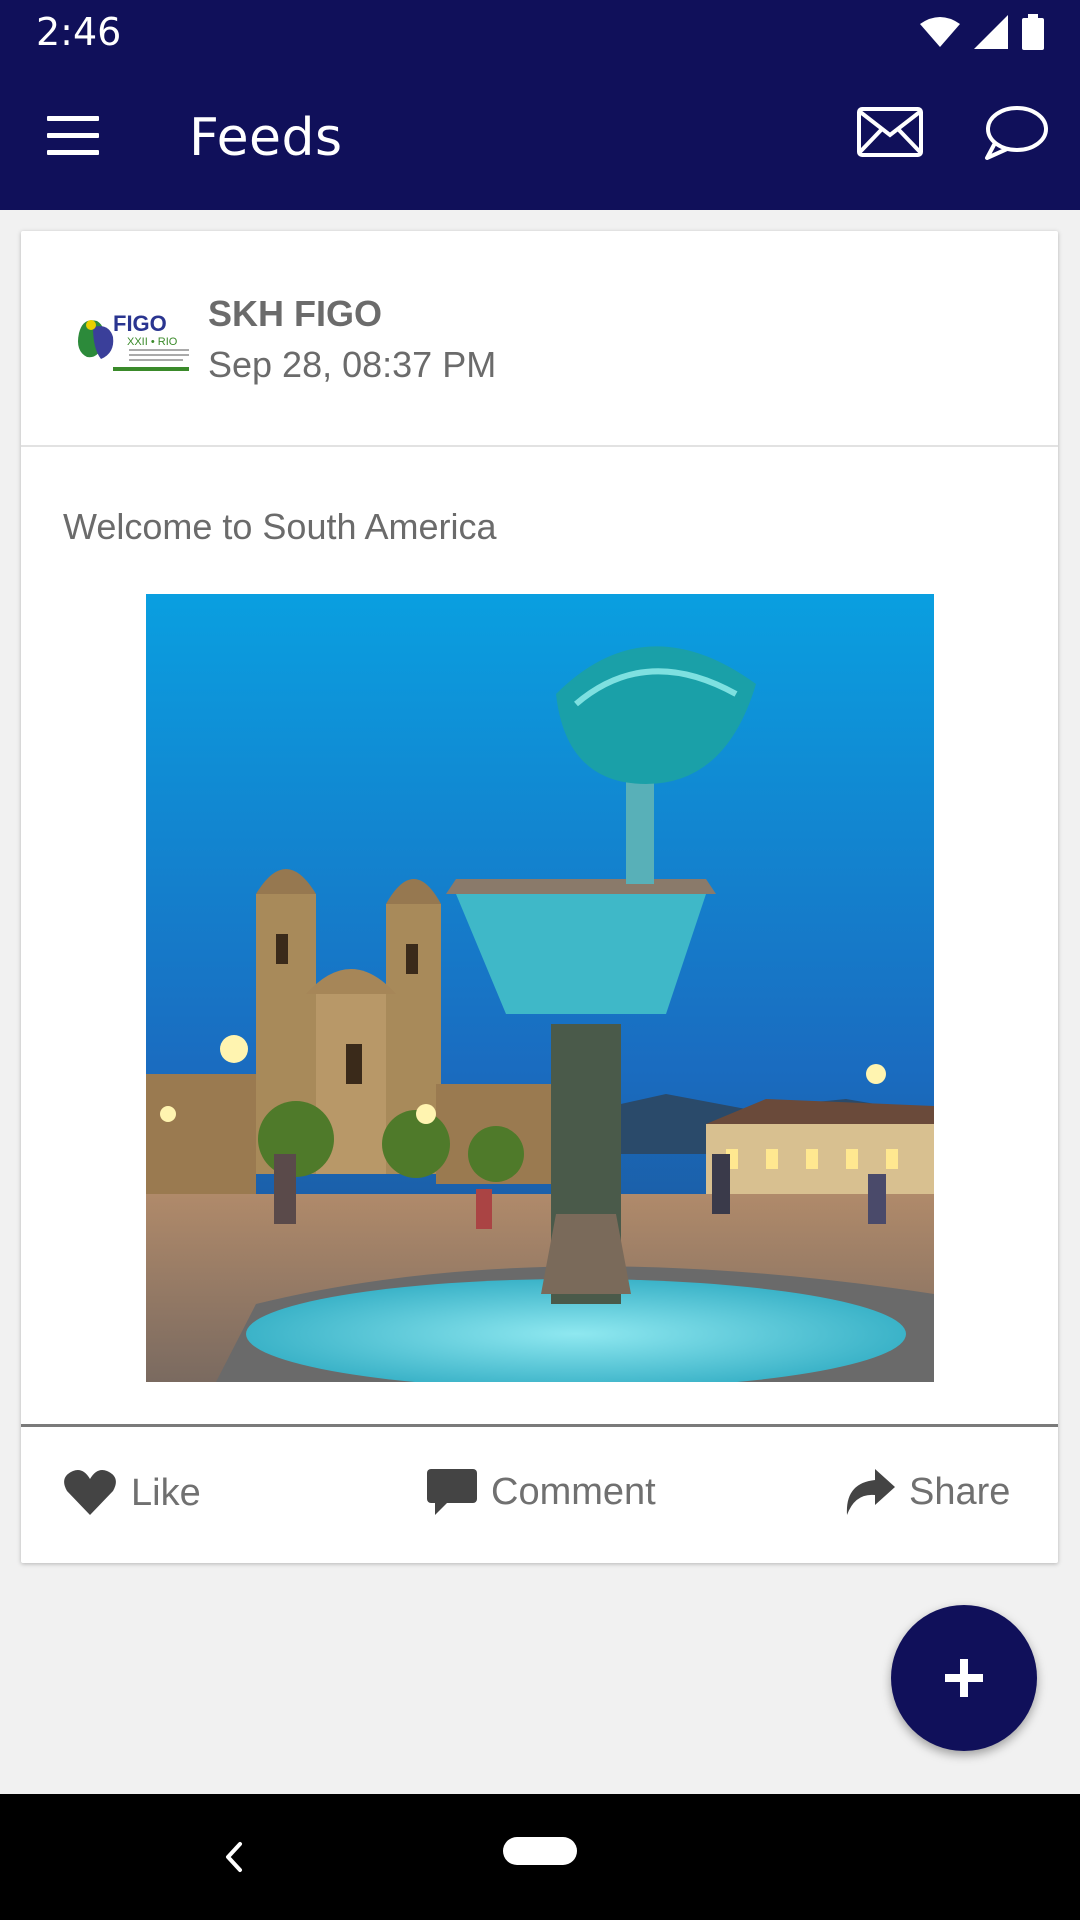 The width and height of the screenshot is (1080, 1920). What do you see at coordinates (90, 1492) in the screenshot?
I see `heart-icon` at bounding box center [90, 1492].